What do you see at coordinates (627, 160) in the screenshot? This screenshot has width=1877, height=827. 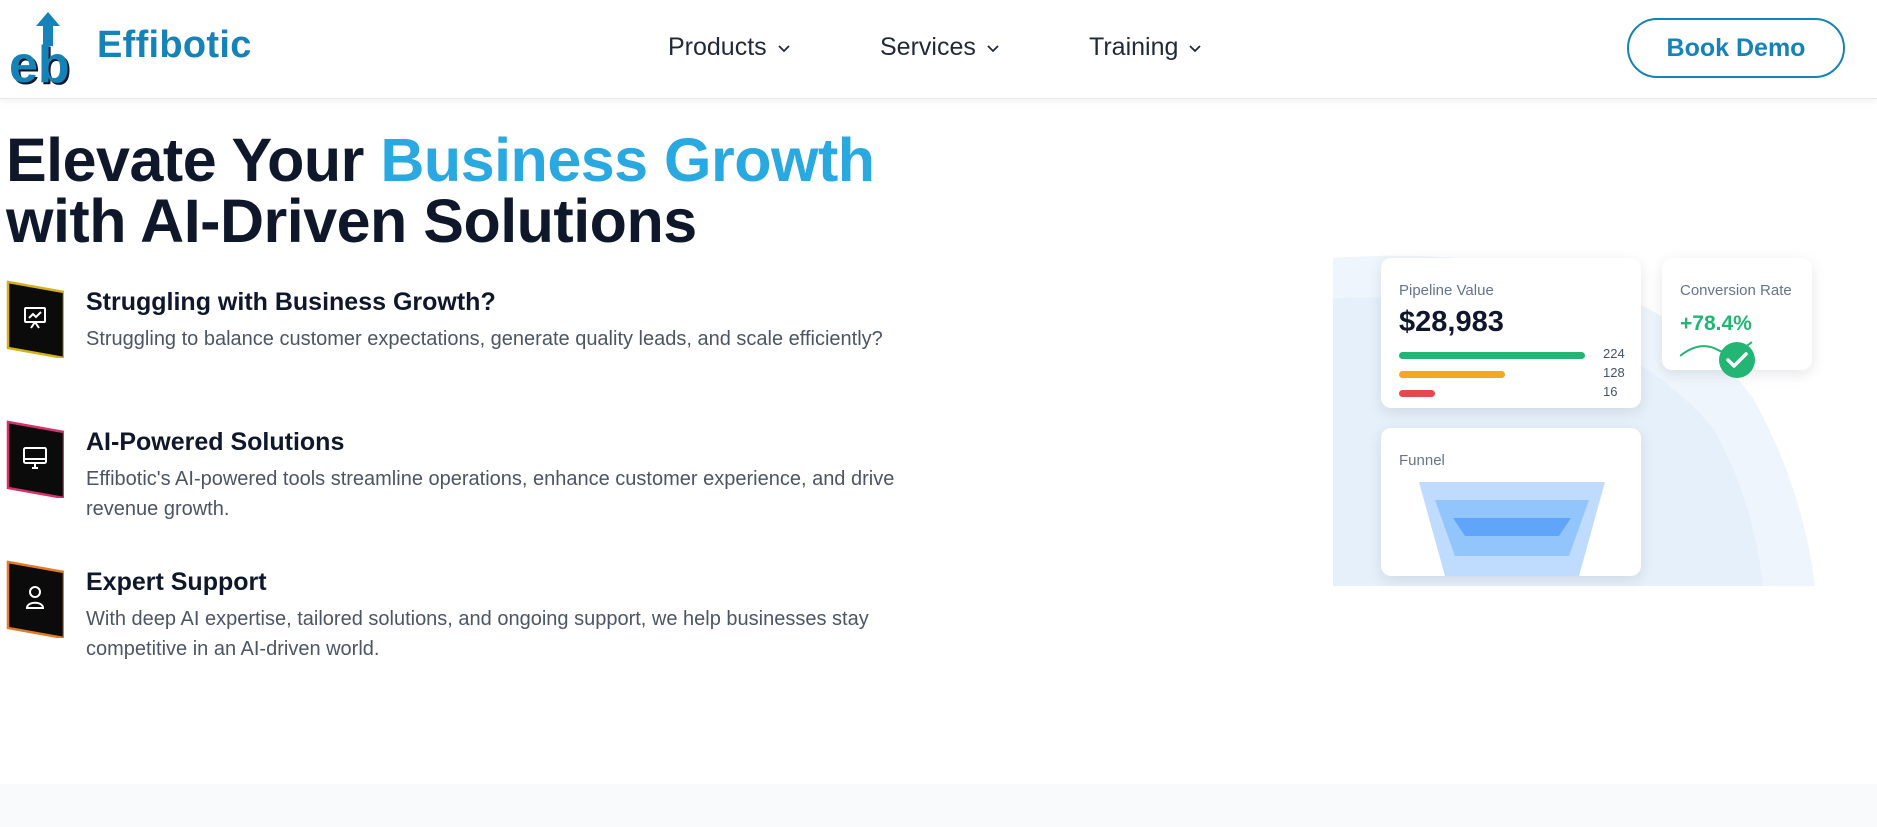 I see `hero-title-accent: Business Growth` at bounding box center [627, 160].